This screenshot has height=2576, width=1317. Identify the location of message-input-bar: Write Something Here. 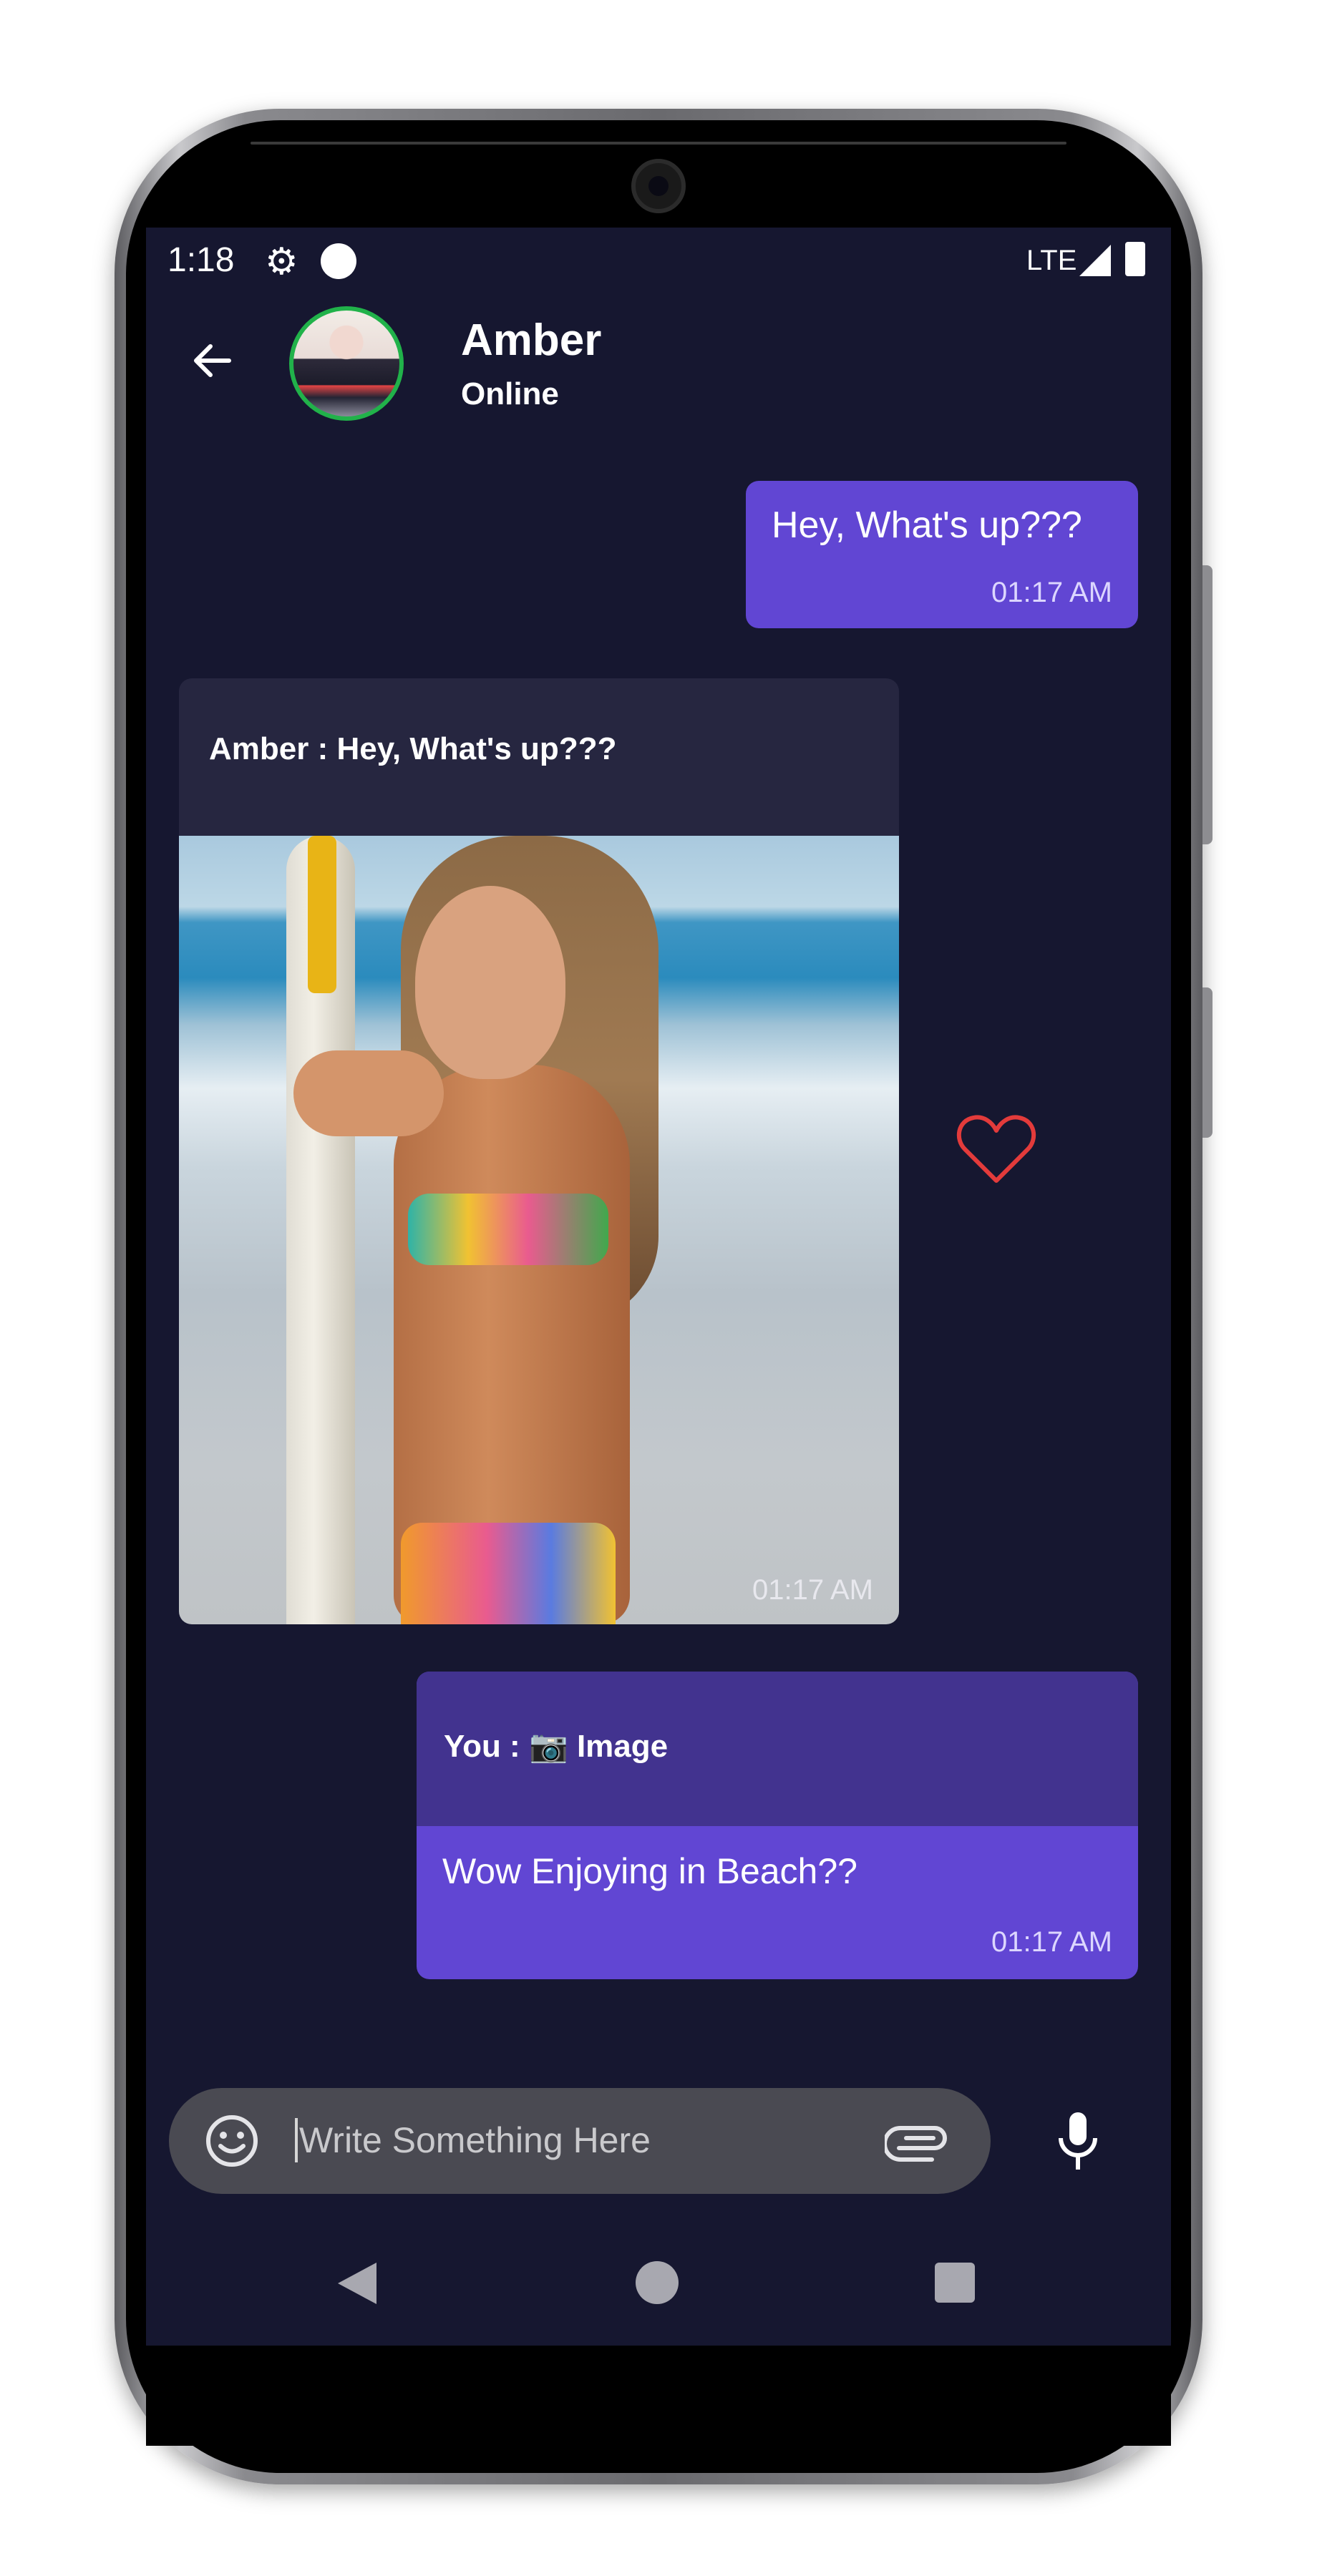
(580, 2141).